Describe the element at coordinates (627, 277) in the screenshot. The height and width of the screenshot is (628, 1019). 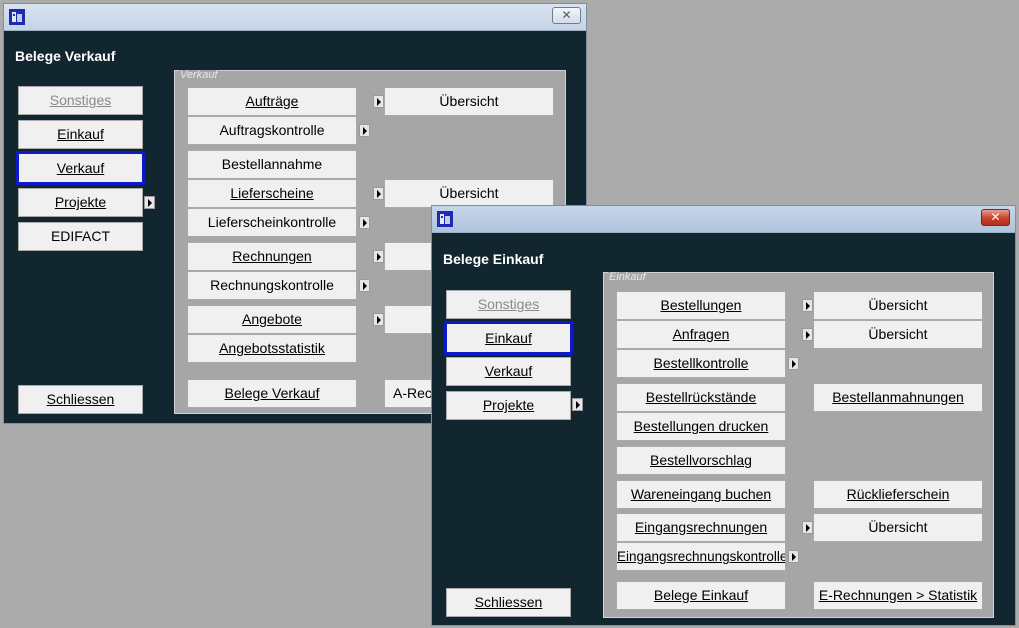
I see `panel-label: Einkauf` at that location.